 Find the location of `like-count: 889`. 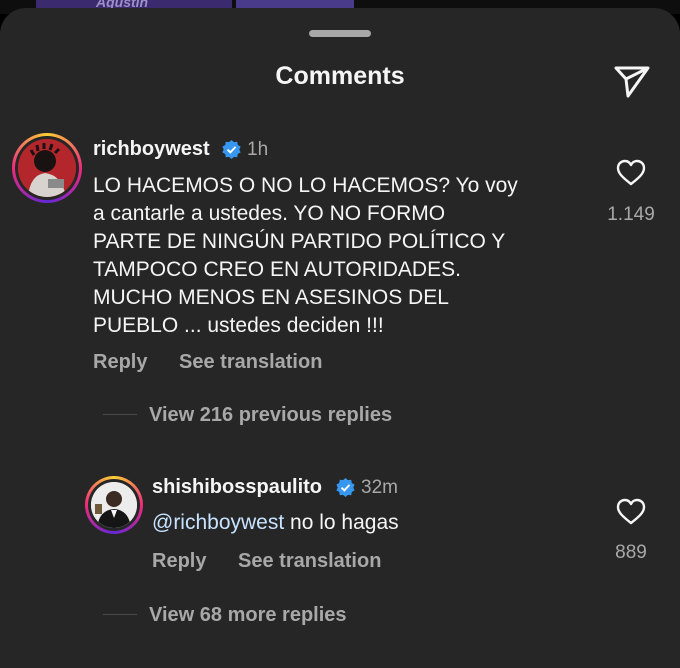

like-count: 889 is located at coordinates (631, 552).